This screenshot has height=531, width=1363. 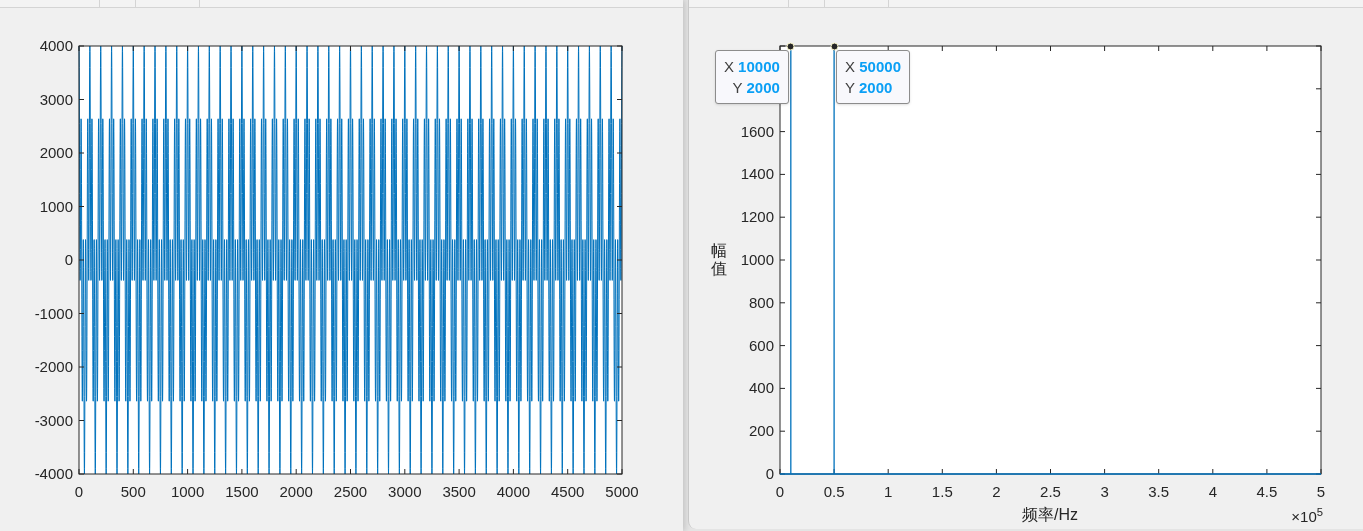 What do you see at coordinates (761, 345) in the screenshot?
I see `y-tick-label: 600` at bounding box center [761, 345].